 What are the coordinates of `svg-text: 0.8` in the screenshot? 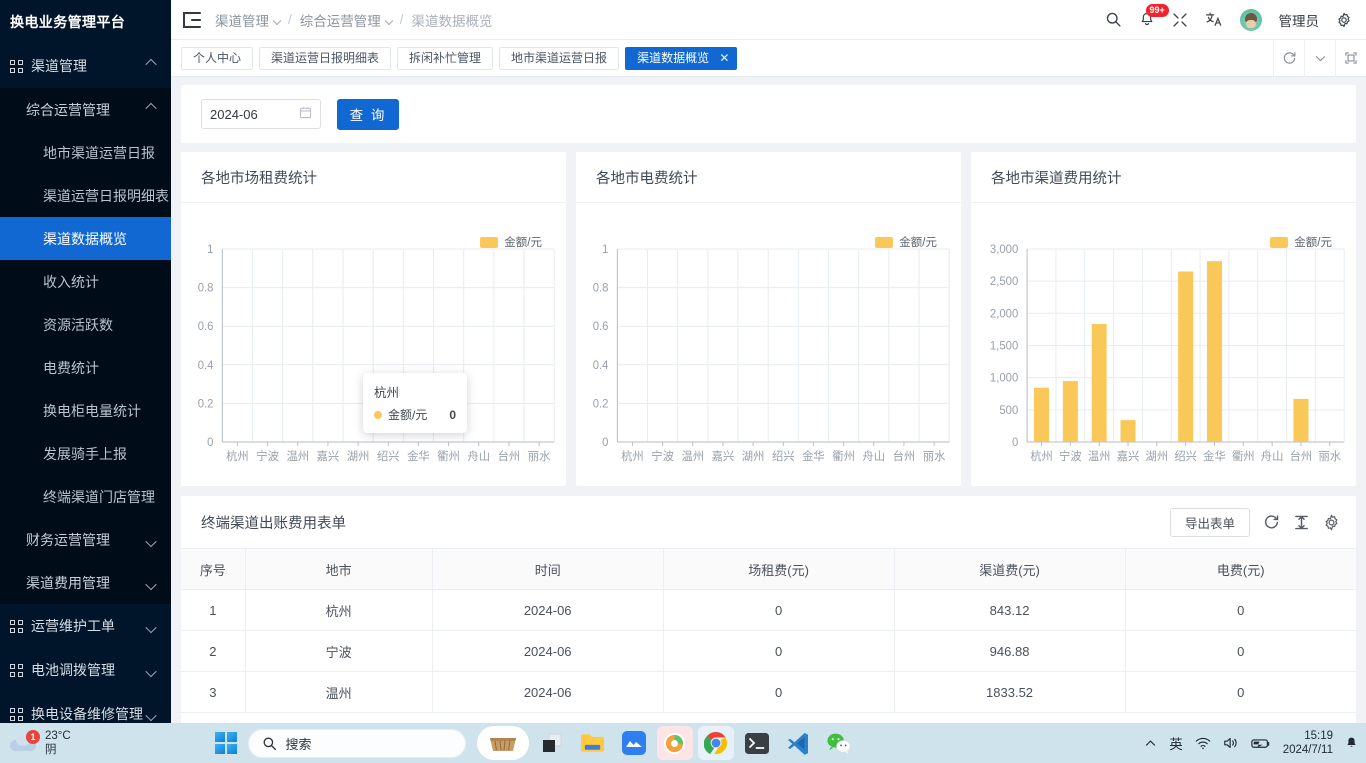 It's located at (206, 289).